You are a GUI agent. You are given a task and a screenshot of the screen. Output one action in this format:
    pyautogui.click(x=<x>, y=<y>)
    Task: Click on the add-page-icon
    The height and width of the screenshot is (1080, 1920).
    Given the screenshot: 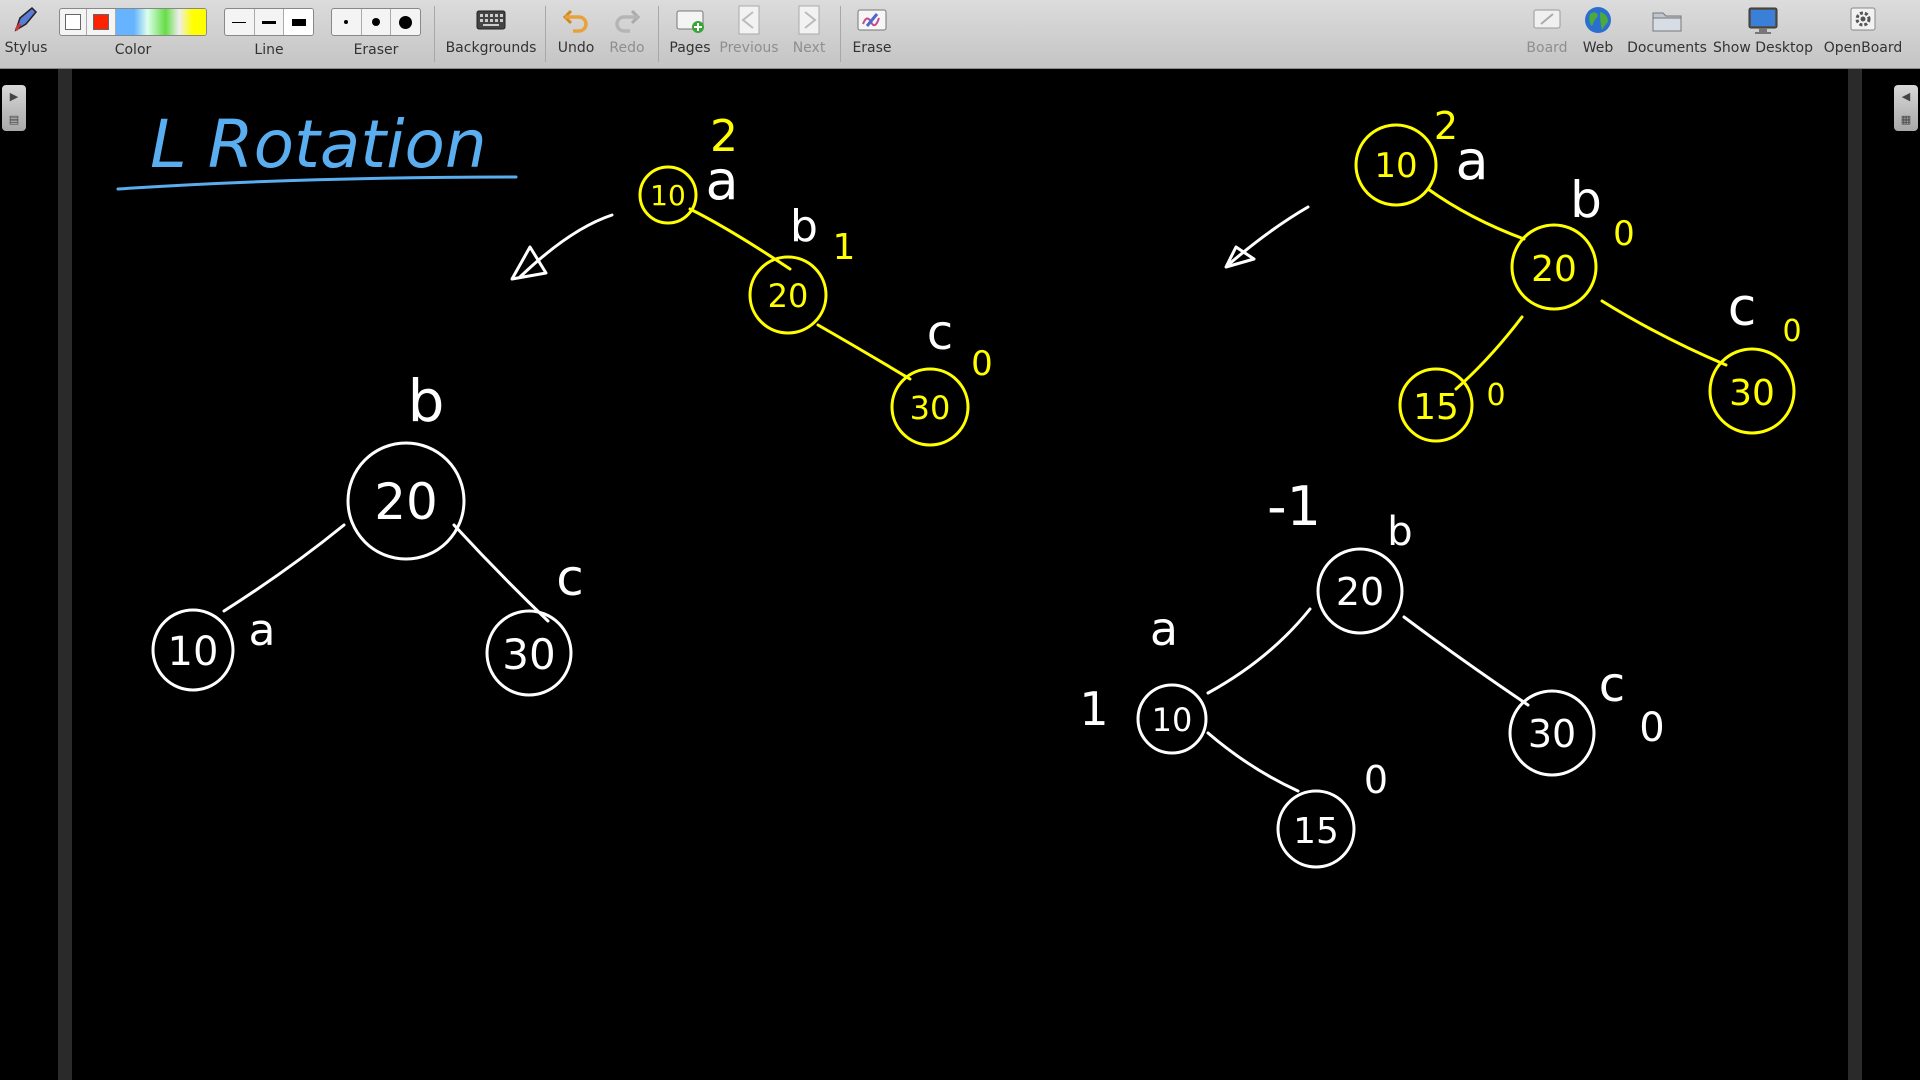 What is the action you would take?
    pyautogui.click(x=690, y=20)
    